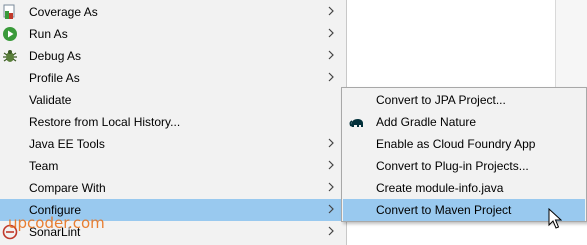  Describe the element at coordinates (48, 34) in the screenshot. I see `menu-item-label: Run As` at that location.